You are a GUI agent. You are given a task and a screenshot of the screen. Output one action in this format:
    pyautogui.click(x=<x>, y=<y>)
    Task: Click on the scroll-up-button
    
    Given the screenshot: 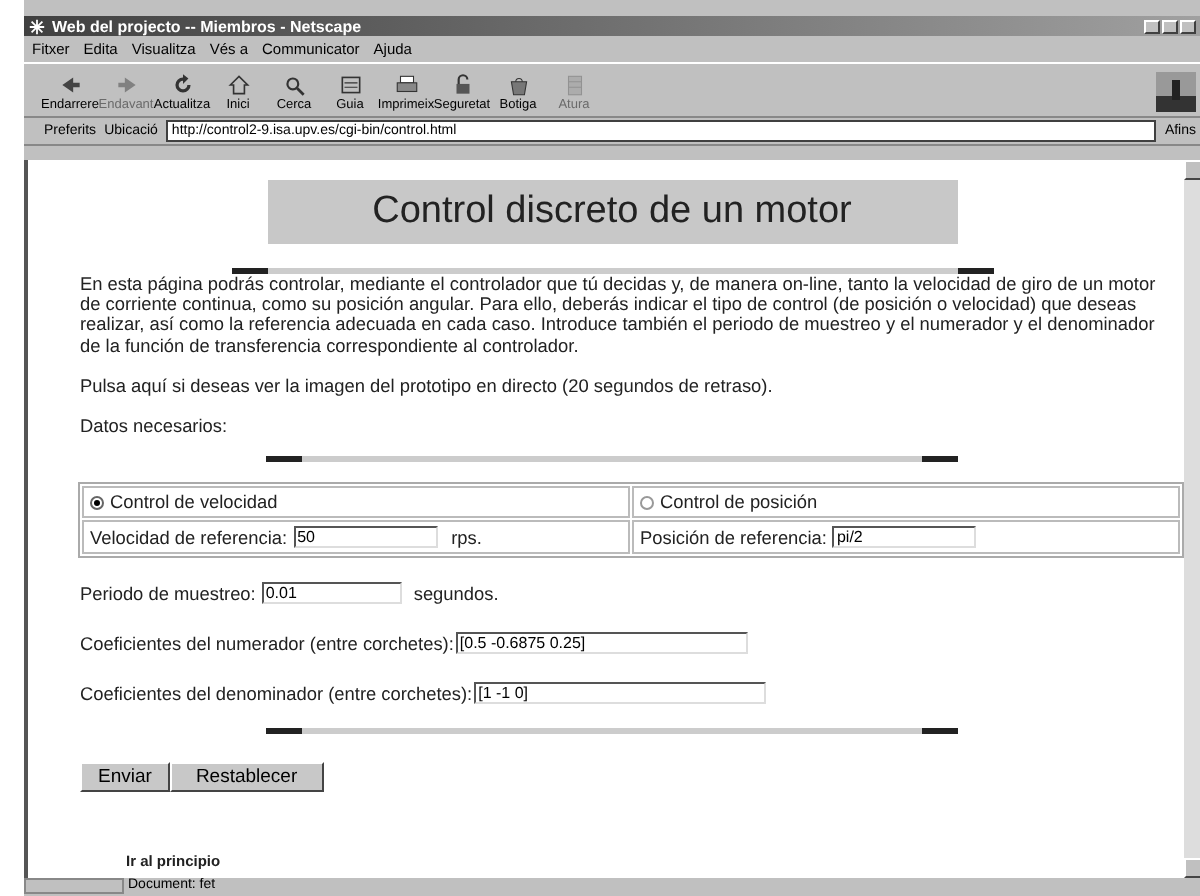 What is the action you would take?
    pyautogui.click(x=1192, y=170)
    